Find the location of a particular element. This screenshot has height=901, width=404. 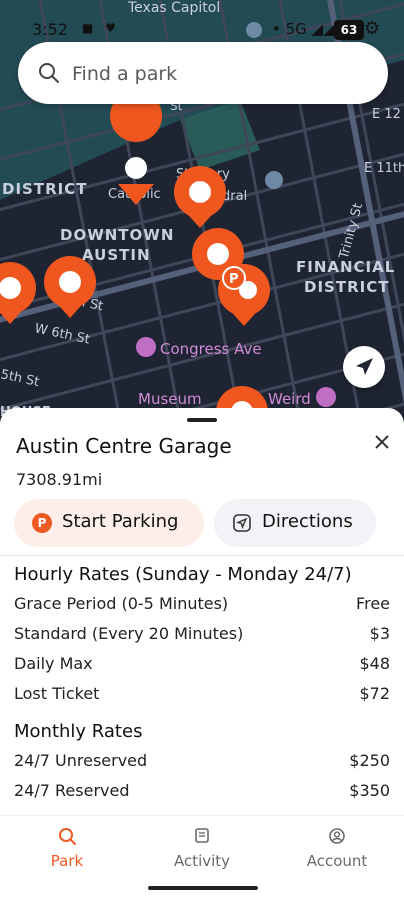

rate-label: Grace Period (0-5 Minutes) is located at coordinates (121, 603).